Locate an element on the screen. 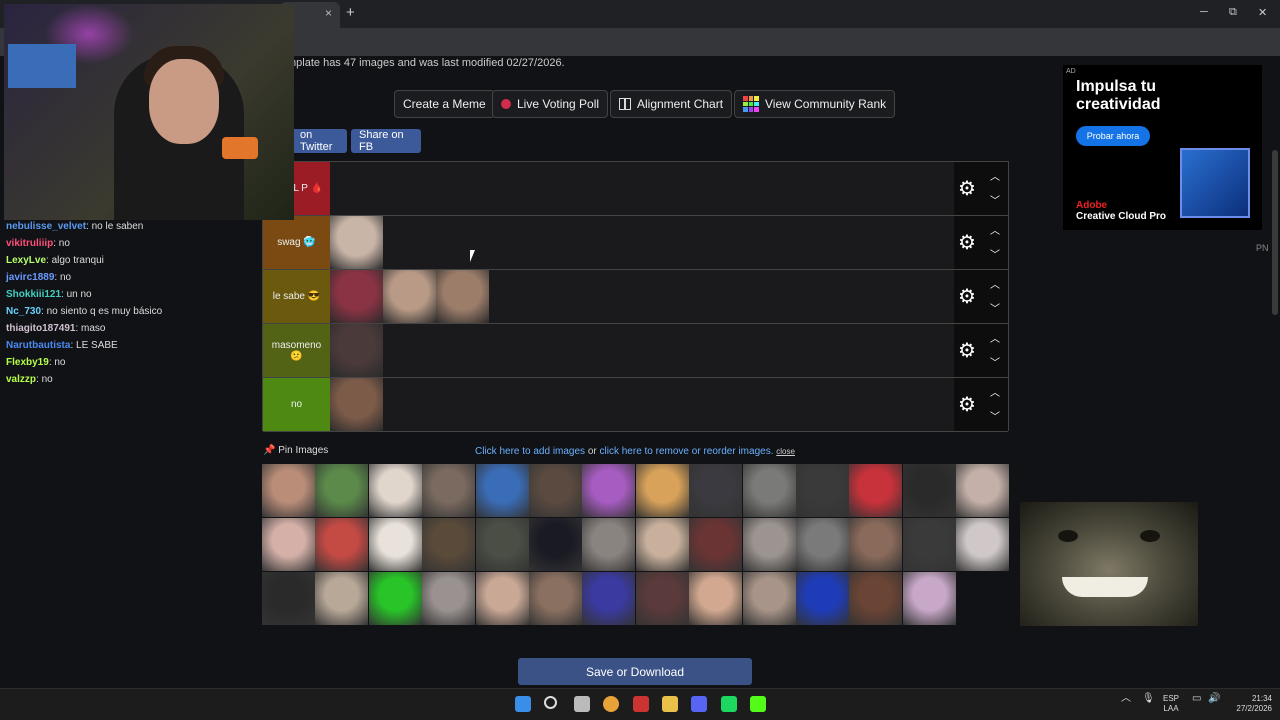 The height and width of the screenshot is (720, 1280). share-facebook-button: Share on FB is located at coordinates (386, 141).